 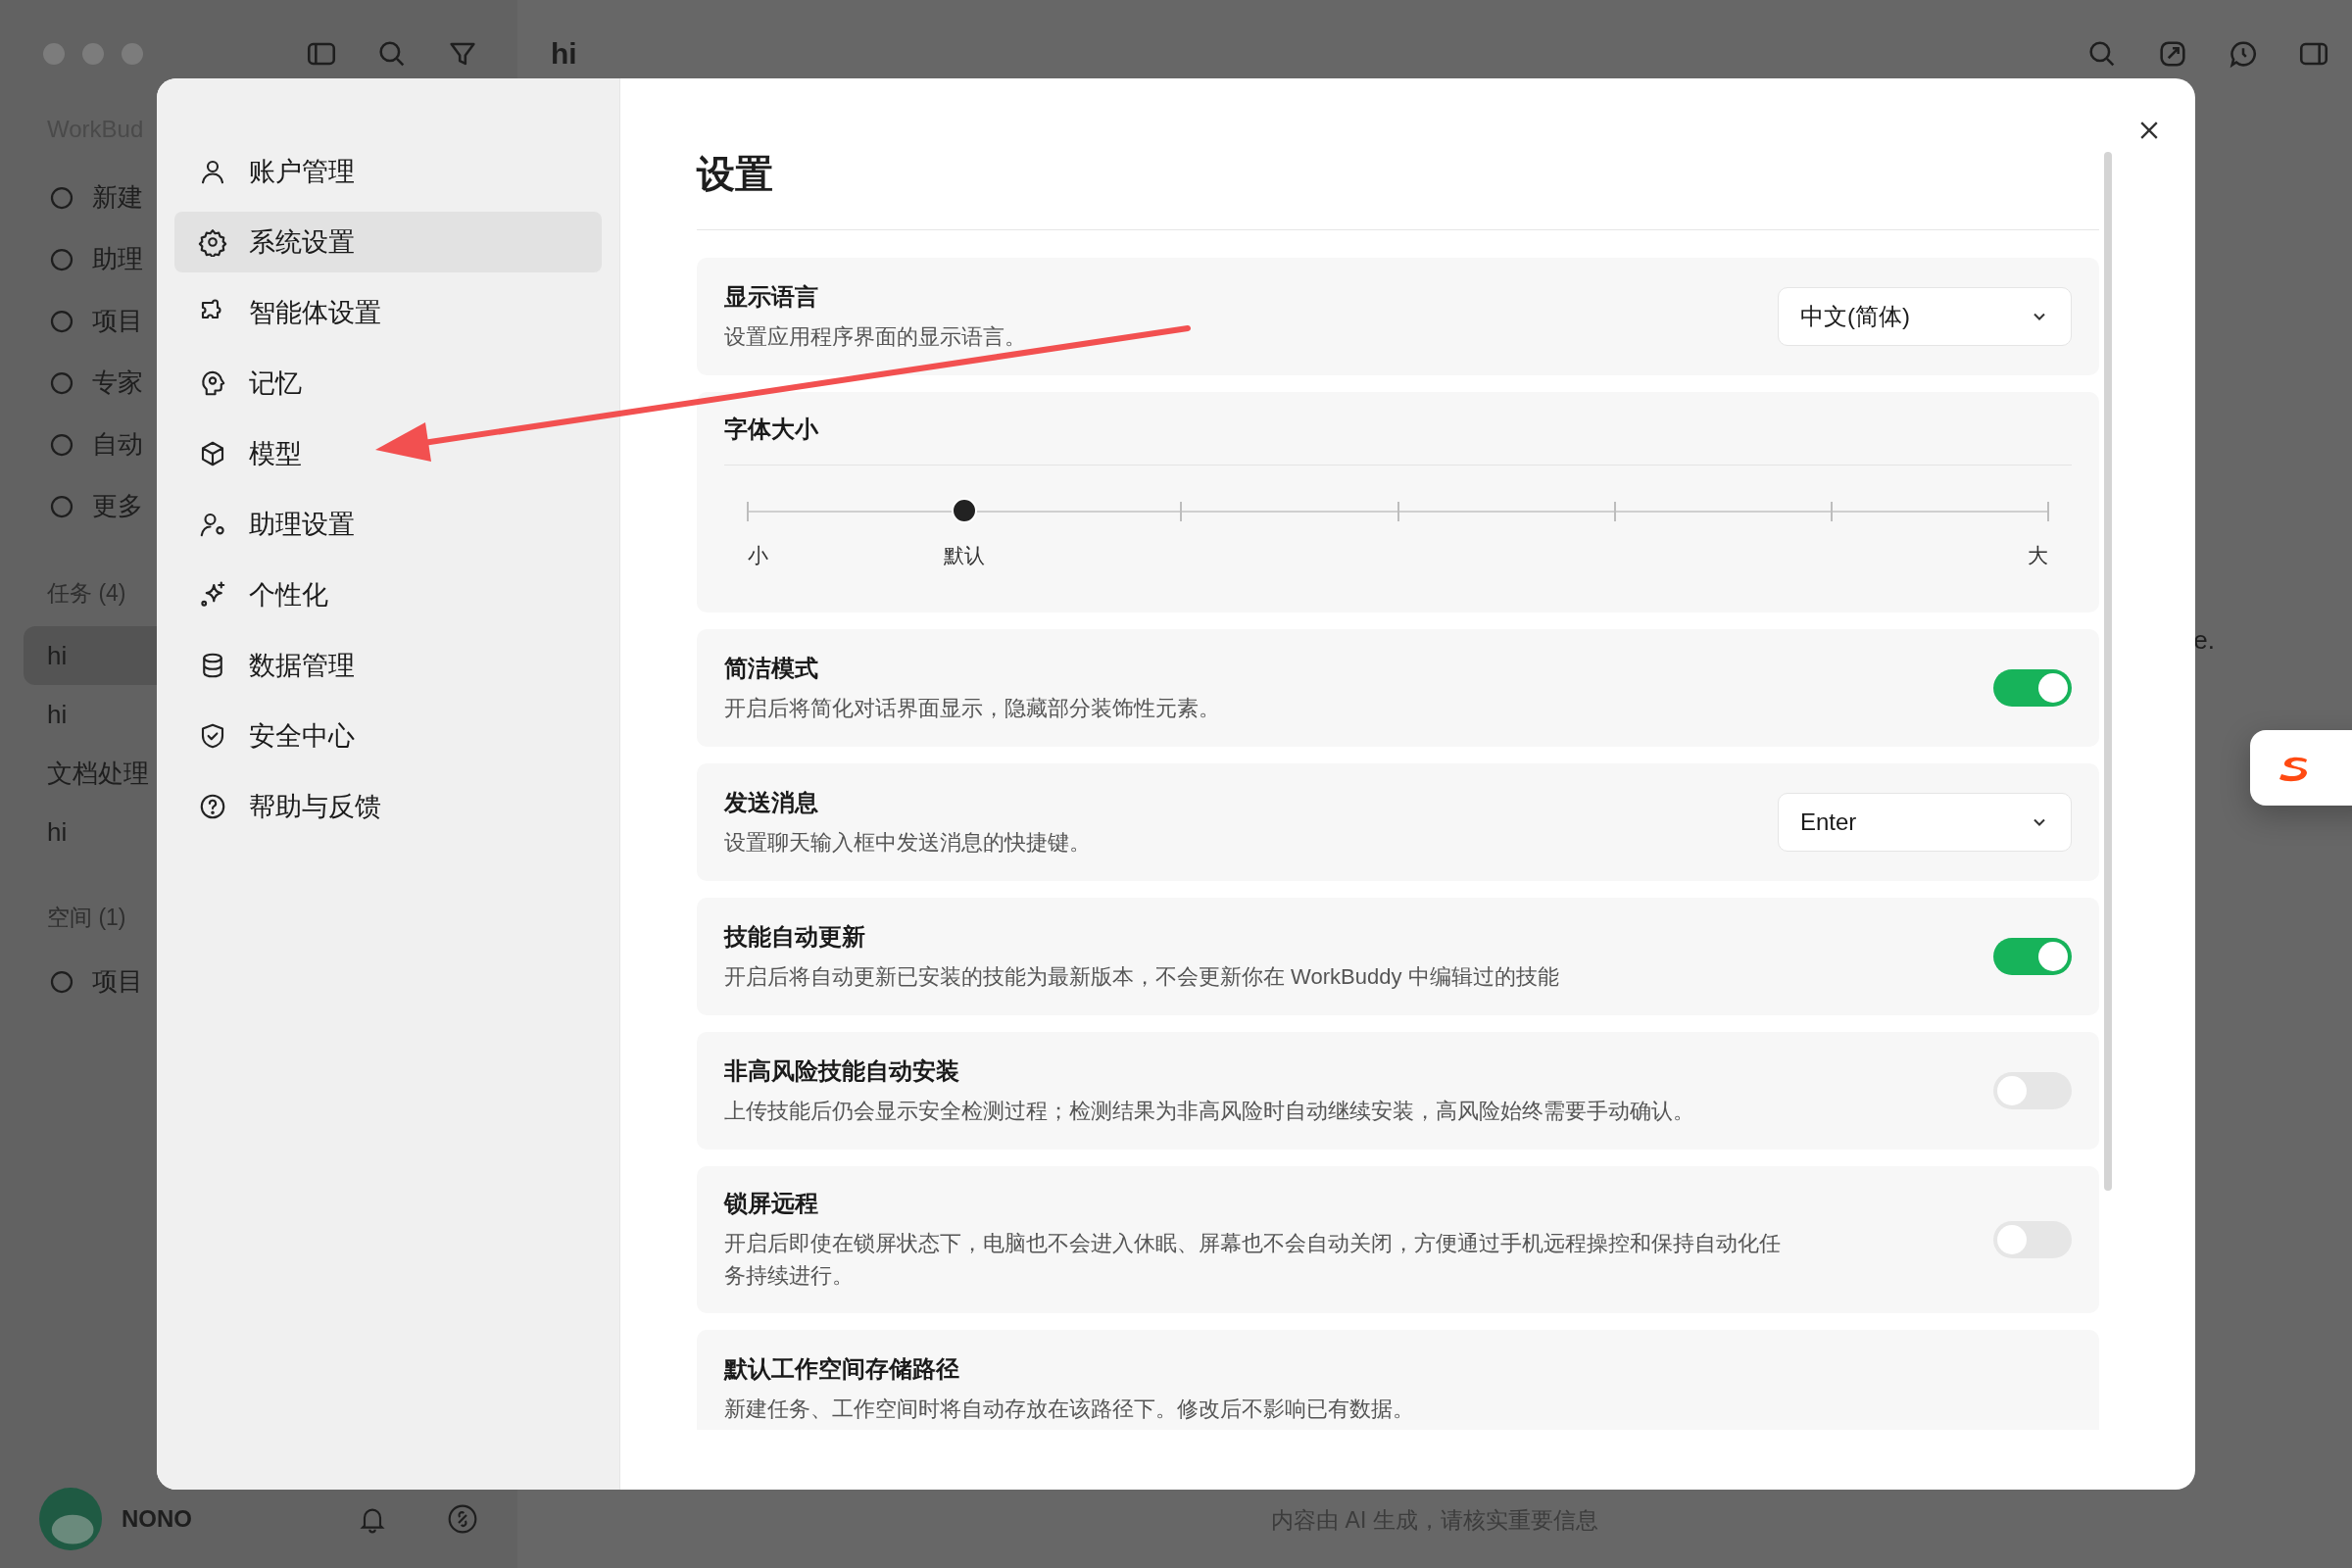 What do you see at coordinates (1142, 976) in the screenshot?
I see `setting-description: 开启后将自动更新已安装的技能为最新版本，不会更新你在 WorkBuddy 中编辑过的技能` at bounding box center [1142, 976].